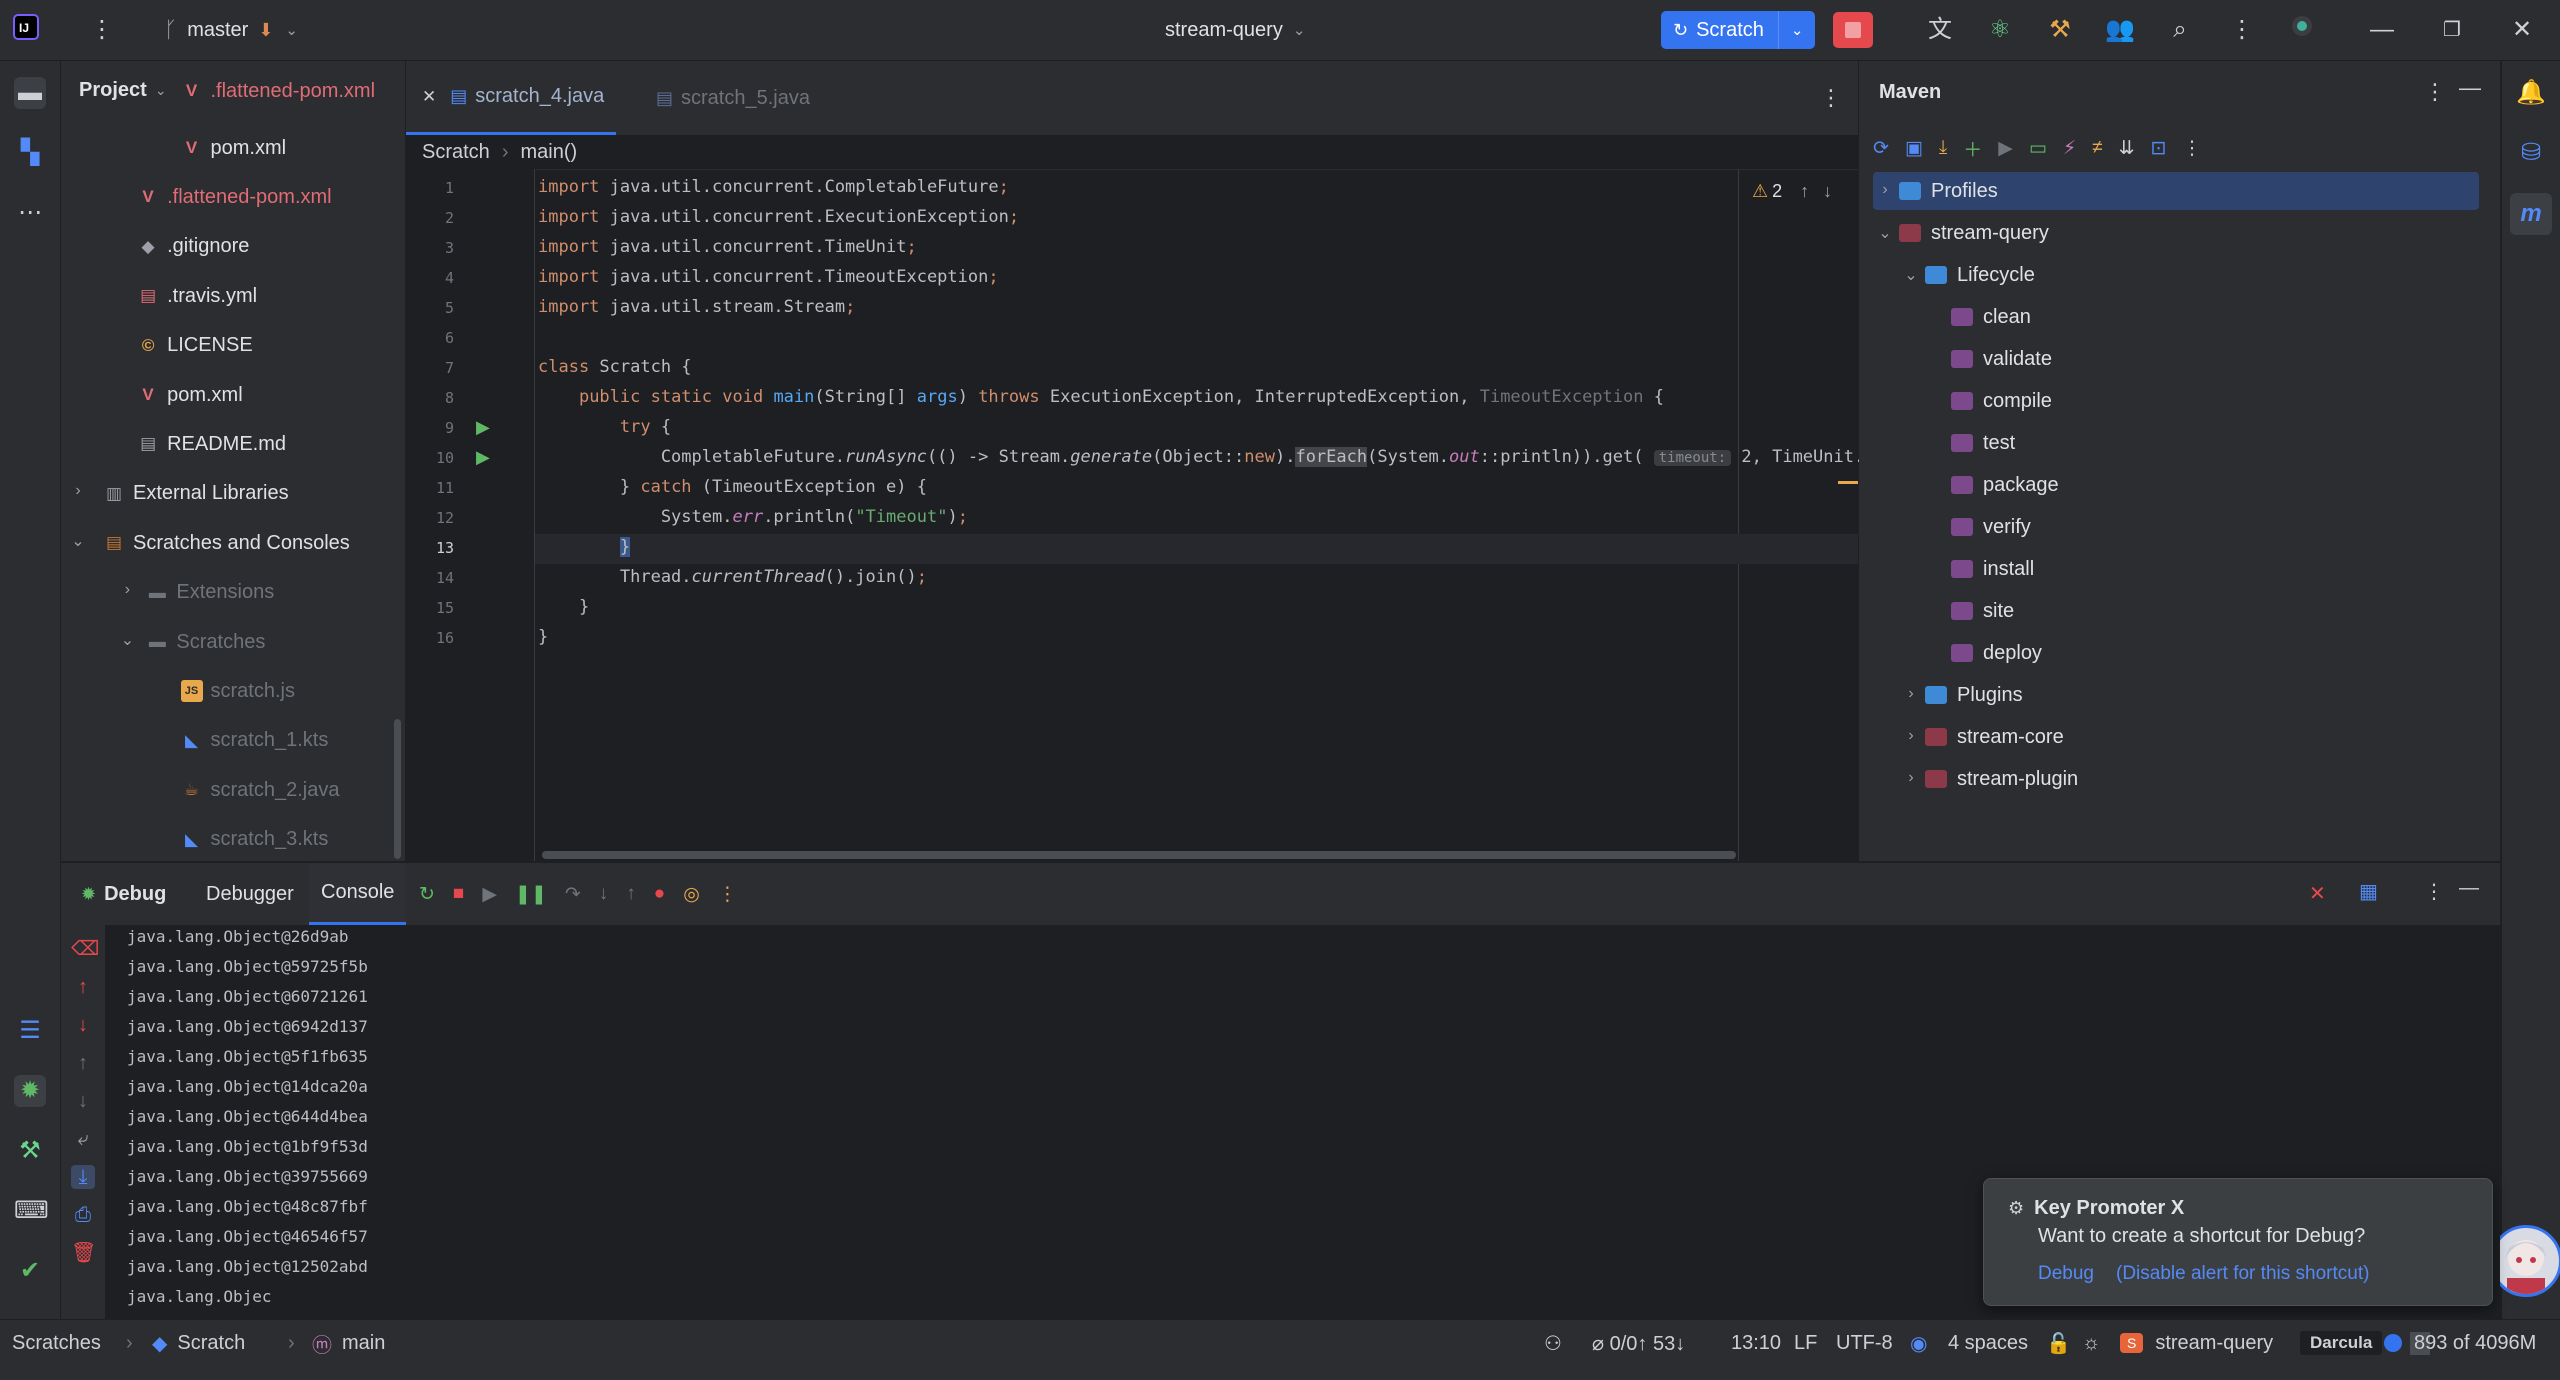 This screenshot has height=1380, width=2560. Describe the element at coordinates (2317, 893) in the screenshot. I see `close-session-icon: ✕` at that location.